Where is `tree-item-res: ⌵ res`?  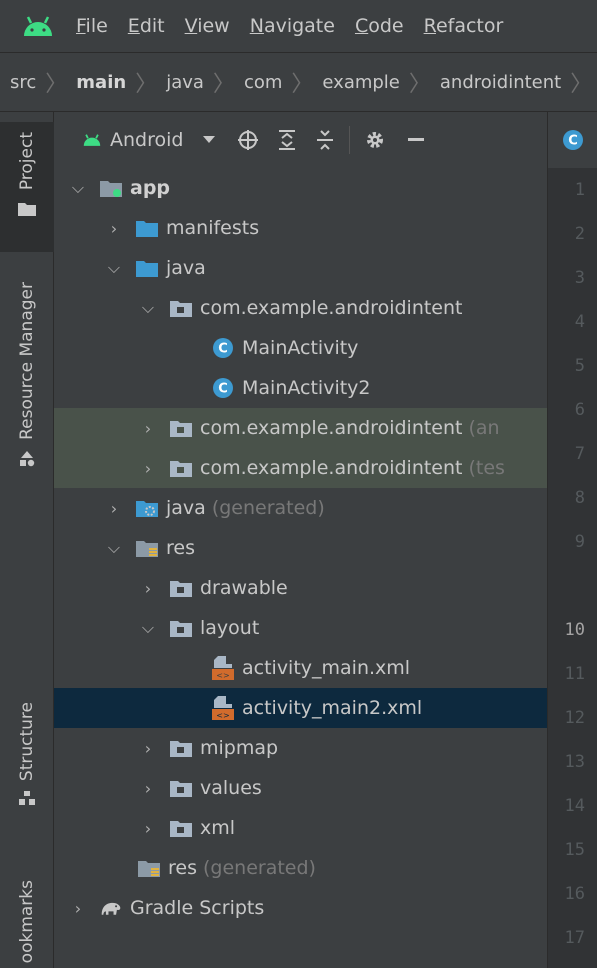 tree-item-res: ⌵ res is located at coordinates (300, 548).